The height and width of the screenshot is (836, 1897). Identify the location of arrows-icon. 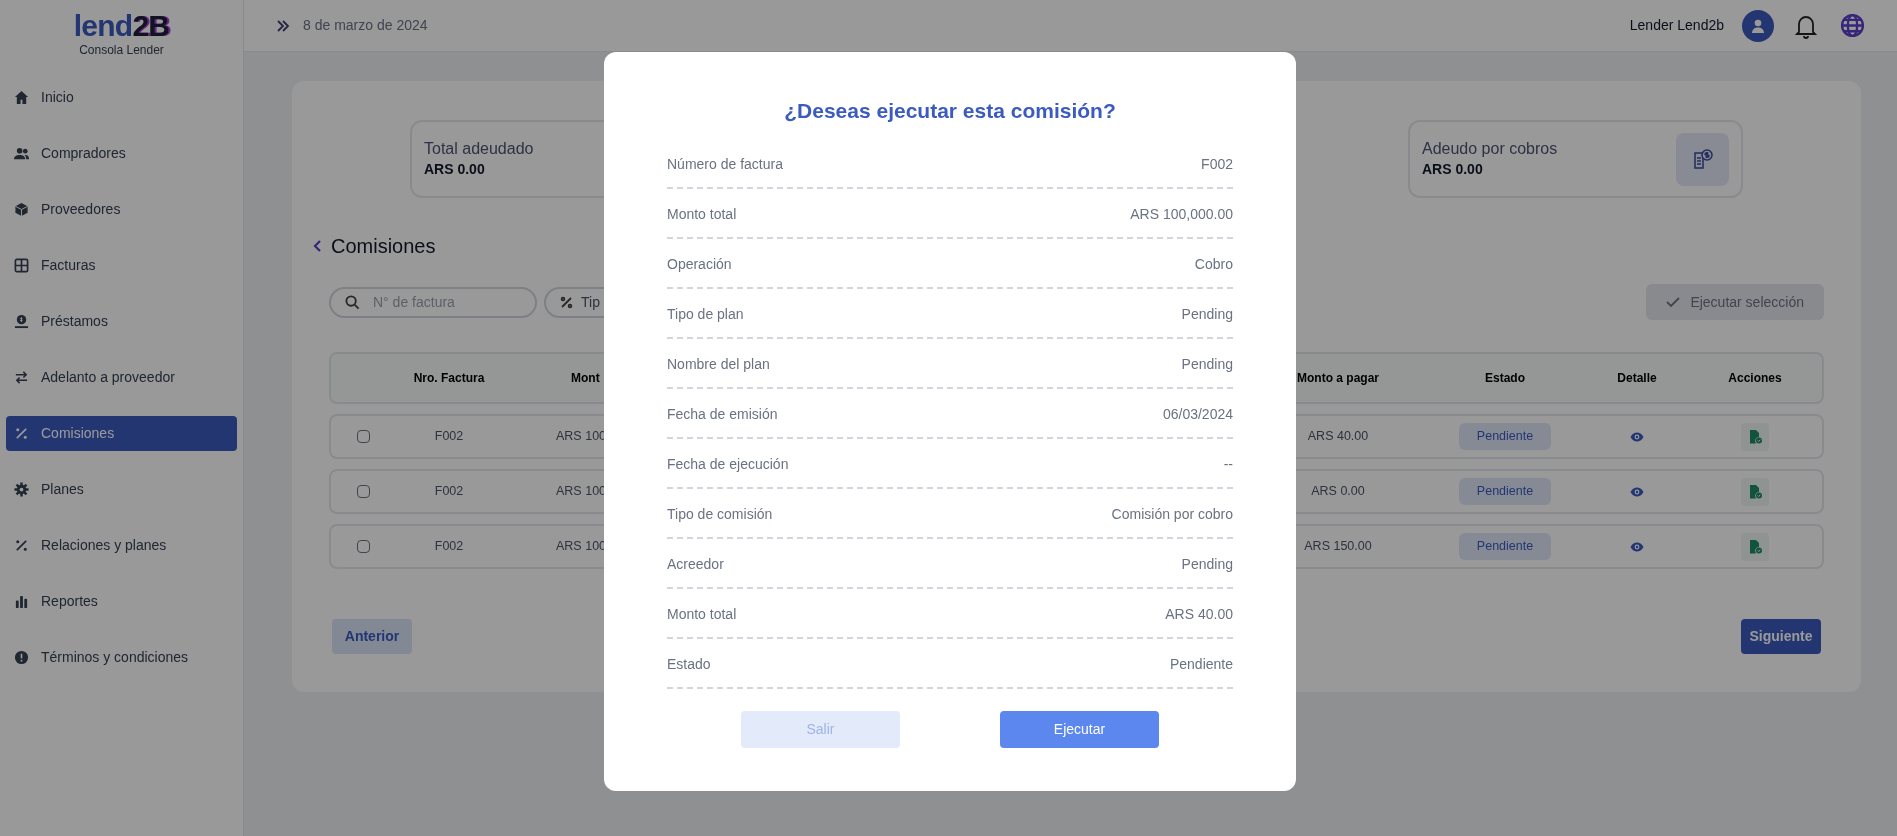
(21, 377).